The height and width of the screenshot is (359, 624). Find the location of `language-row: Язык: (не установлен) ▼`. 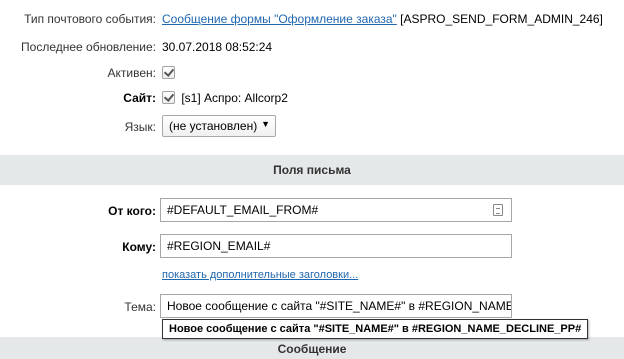

language-row: Язык: (не установлен) ▼ is located at coordinates (312, 127).